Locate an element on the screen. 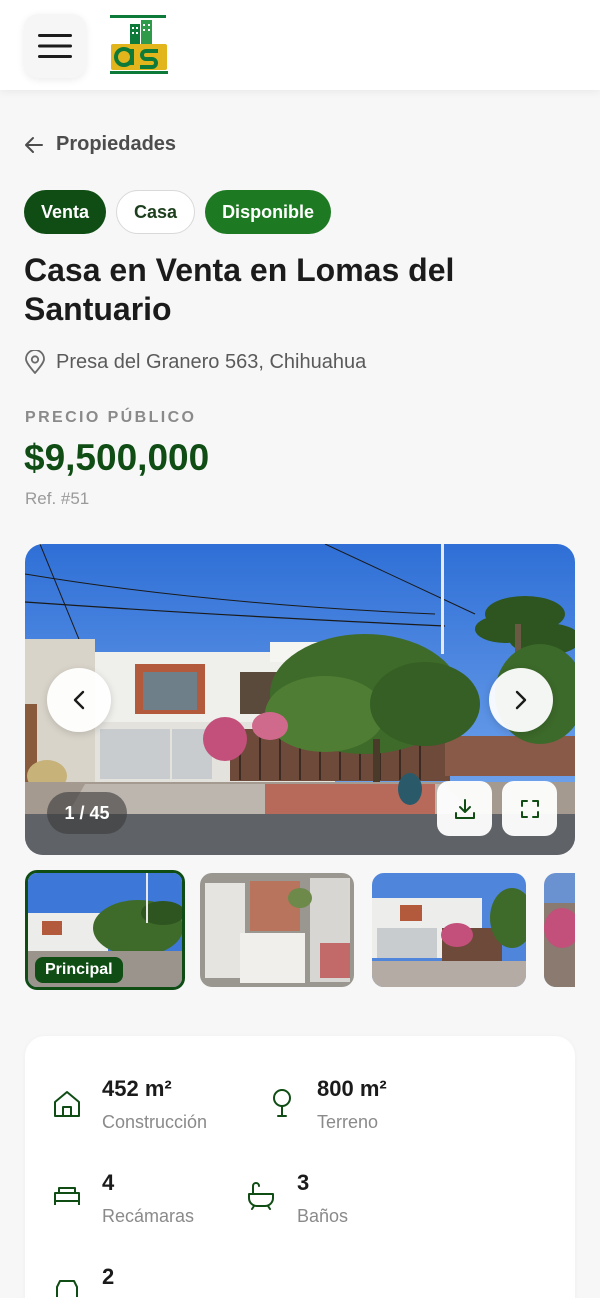 The image size is (600, 1298). tag-list: Venta Casa Disponible is located at coordinates (178, 212).